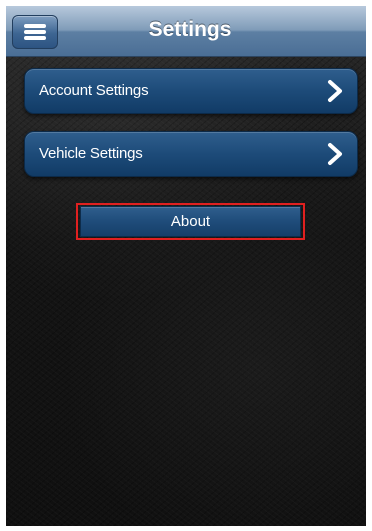 The height and width of the screenshot is (531, 372). What do you see at coordinates (94, 90) in the screenshot?
I see `account-settings-label: Account Settings` at bounding box center [94, 90].